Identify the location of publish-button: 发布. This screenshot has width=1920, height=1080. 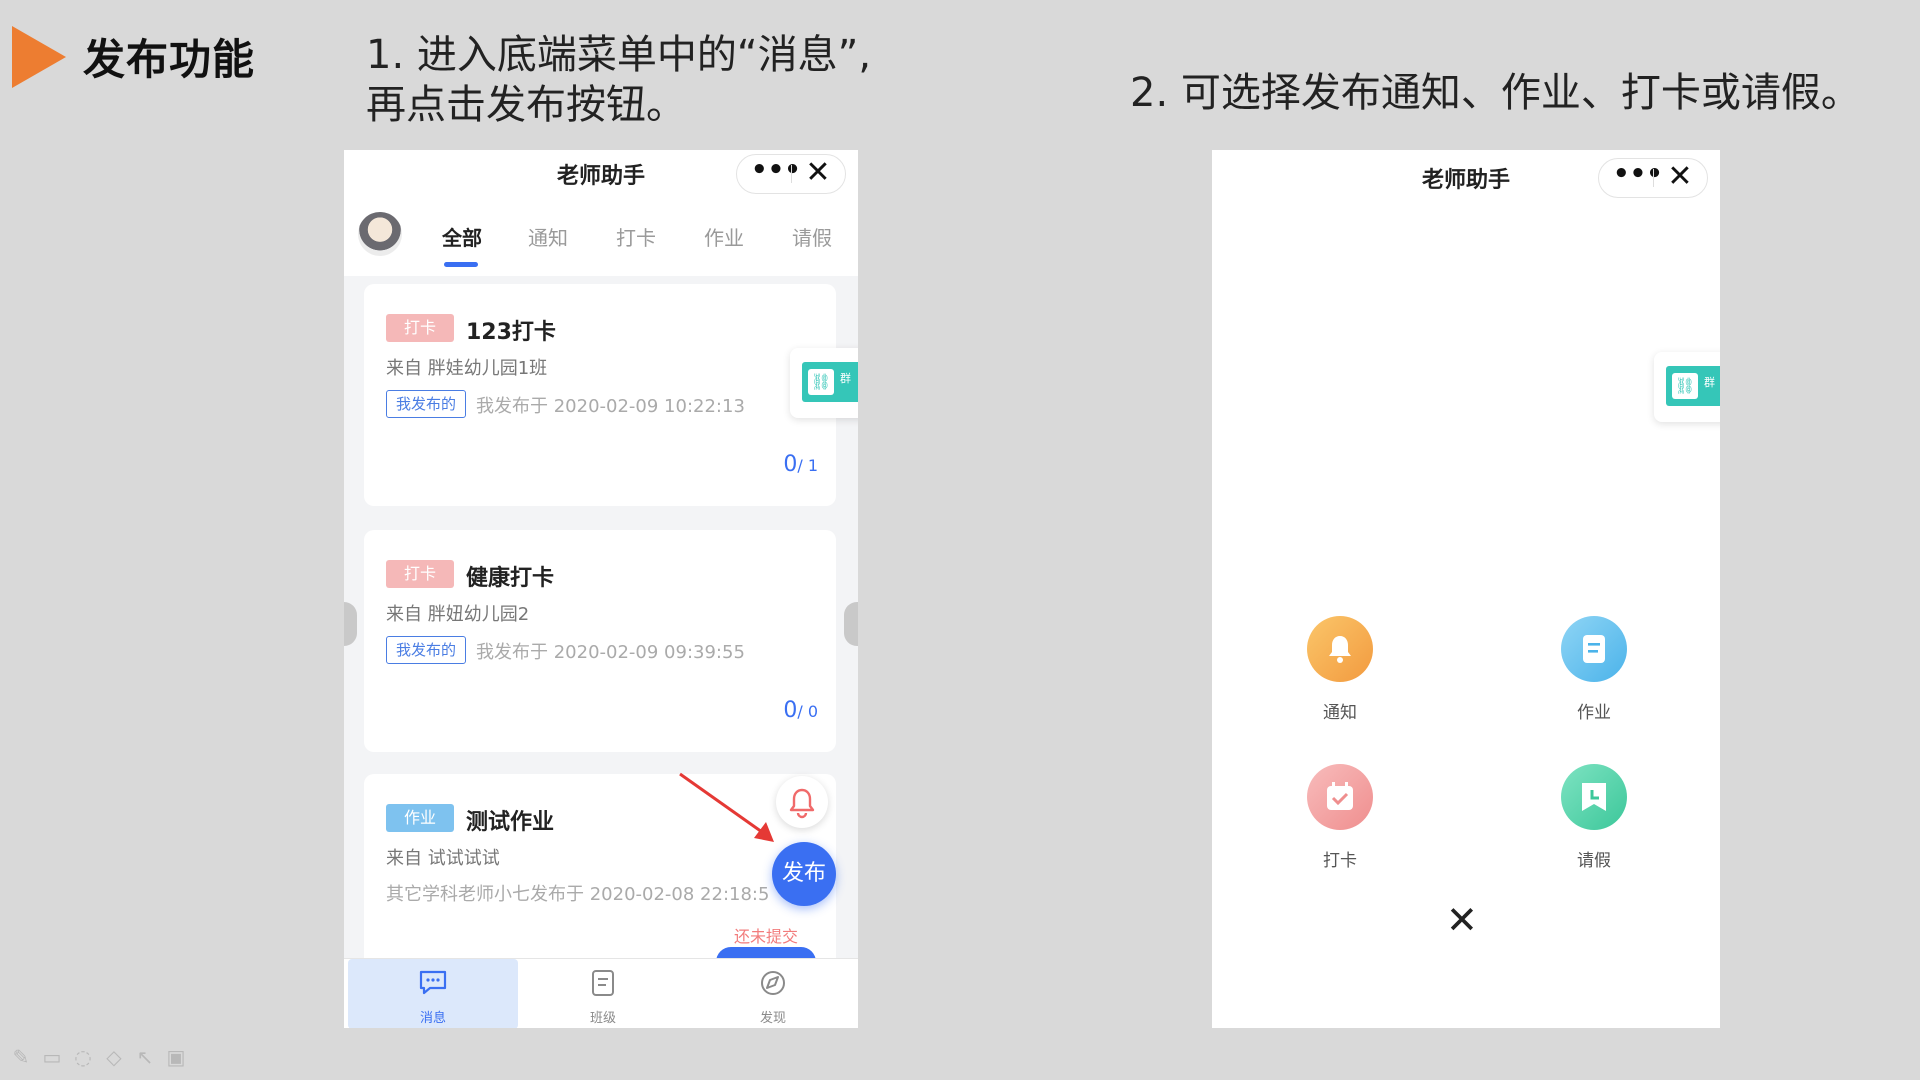
(804, 874).